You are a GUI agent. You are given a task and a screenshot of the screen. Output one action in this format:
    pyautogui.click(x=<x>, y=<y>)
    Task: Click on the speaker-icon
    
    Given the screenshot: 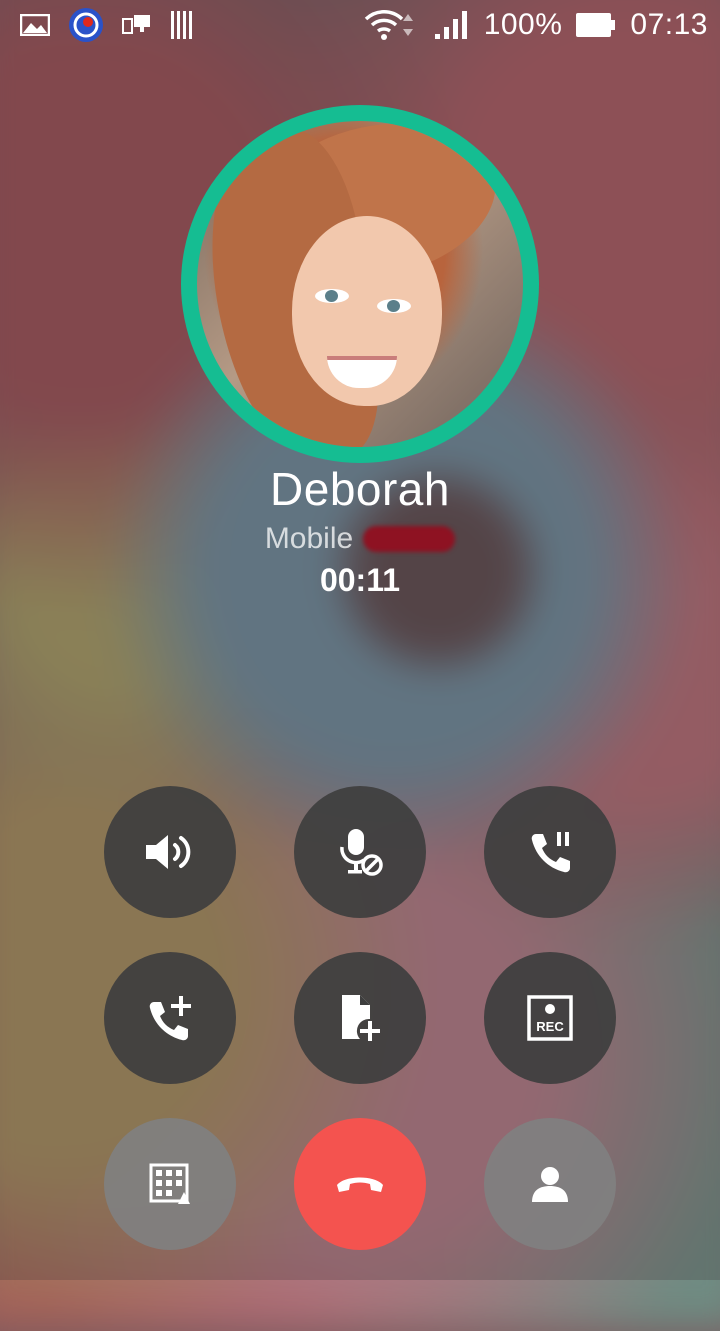 What is the action you would take?
    pyautogui.click(x=170, y=852)
    